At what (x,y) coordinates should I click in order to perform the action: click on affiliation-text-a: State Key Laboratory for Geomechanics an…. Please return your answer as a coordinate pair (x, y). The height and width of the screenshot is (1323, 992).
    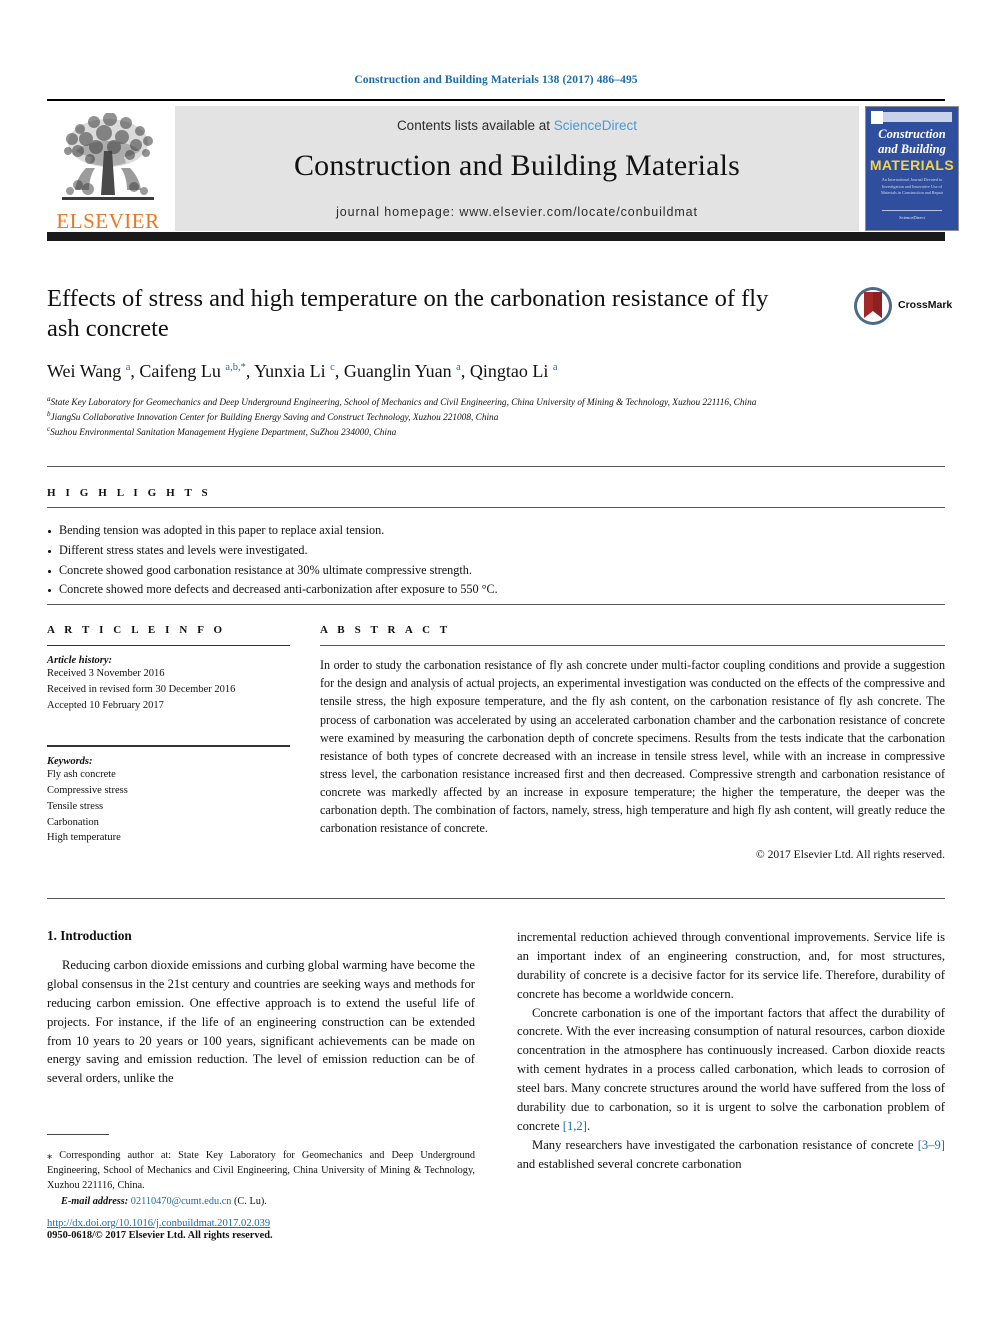
    Looking at the image, I should click on (403, 402).